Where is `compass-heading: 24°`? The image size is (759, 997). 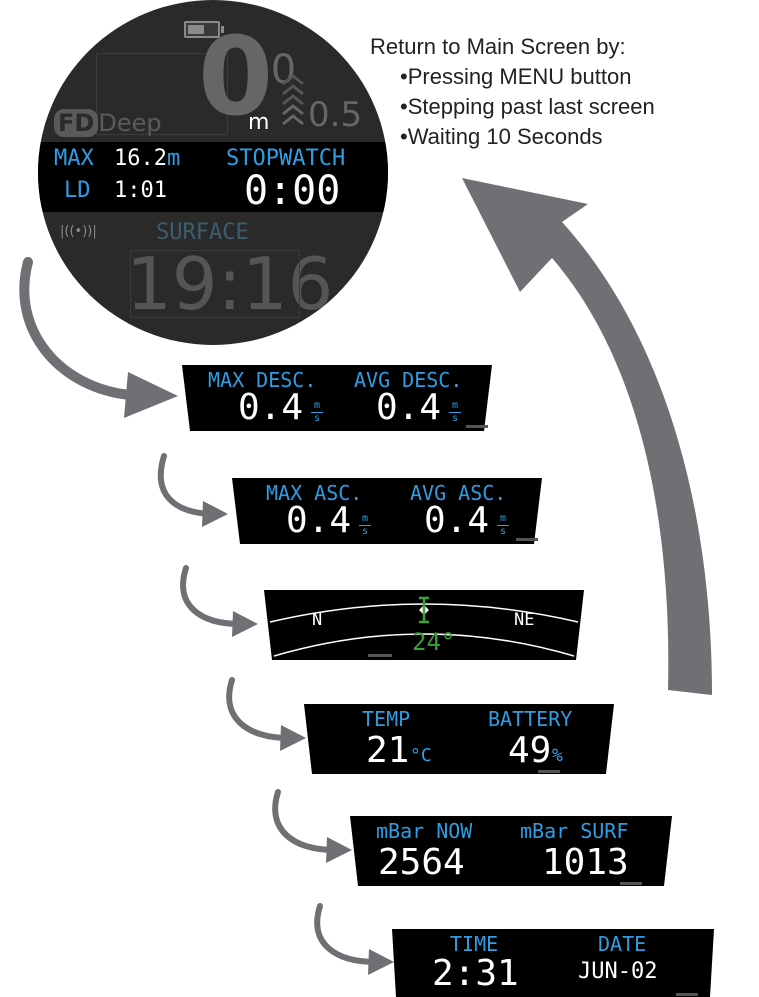
compass-heading: 24° is located at coordinates (434, 642).